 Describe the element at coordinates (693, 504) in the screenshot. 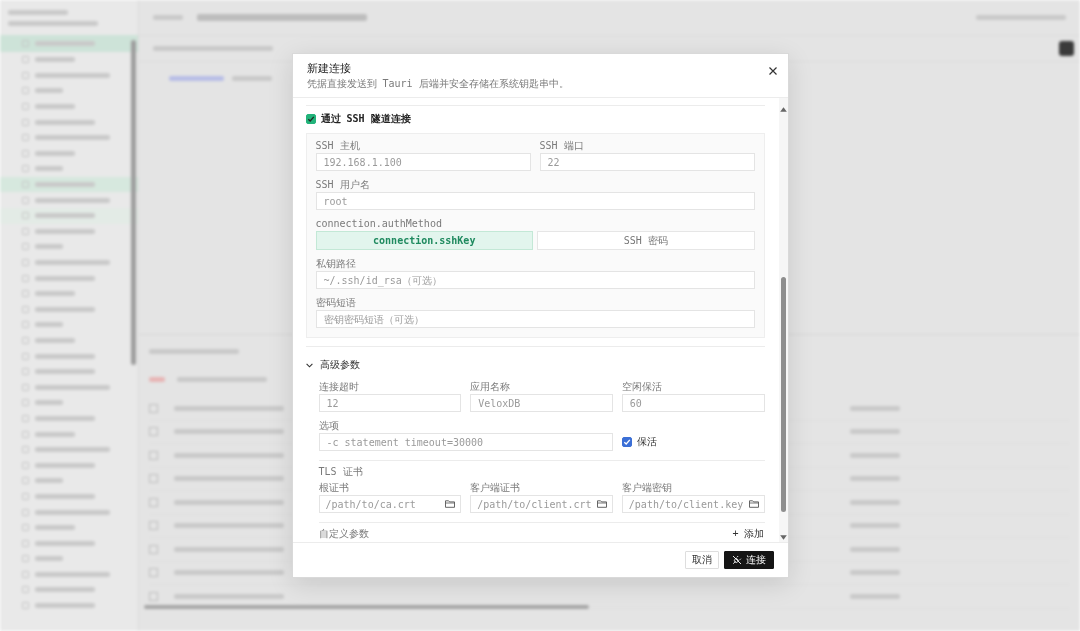

I see `file-path-field: /path/to/client.key` at that location.